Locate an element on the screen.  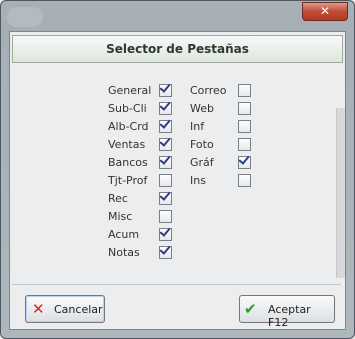
dialog-title: Selector de Pestañas is located at coordinates (177, 49).